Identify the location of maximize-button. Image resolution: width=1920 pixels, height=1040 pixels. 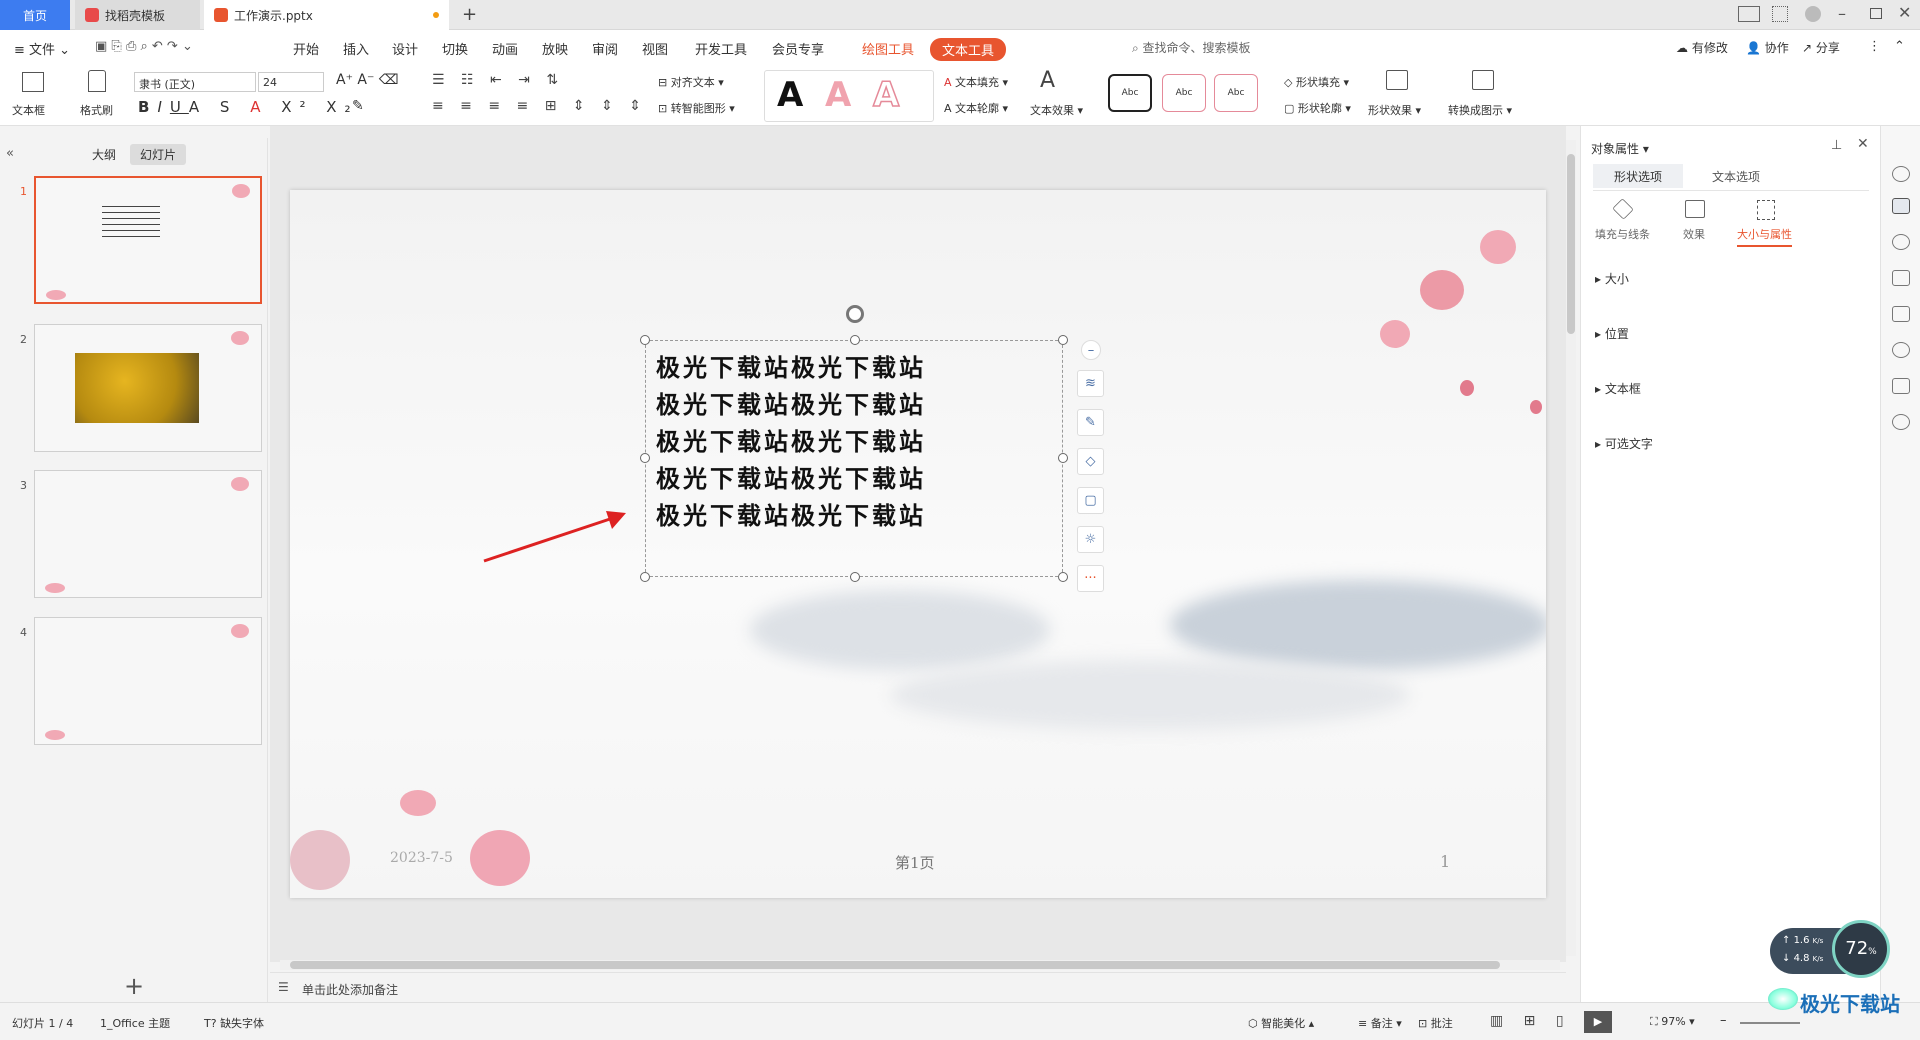
(1876, 13).